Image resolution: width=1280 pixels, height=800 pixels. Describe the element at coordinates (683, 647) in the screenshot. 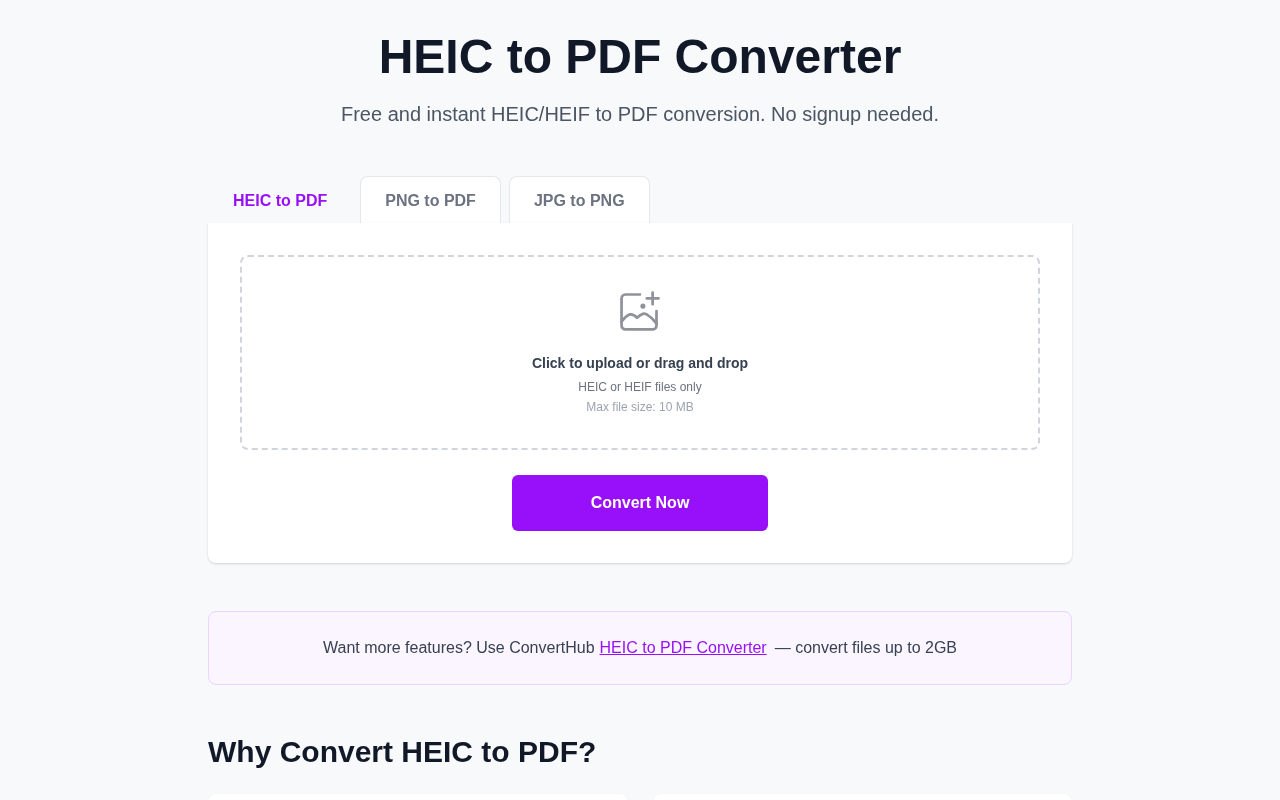

I see `converter-link: HEIC to PDF Converter` at that location.